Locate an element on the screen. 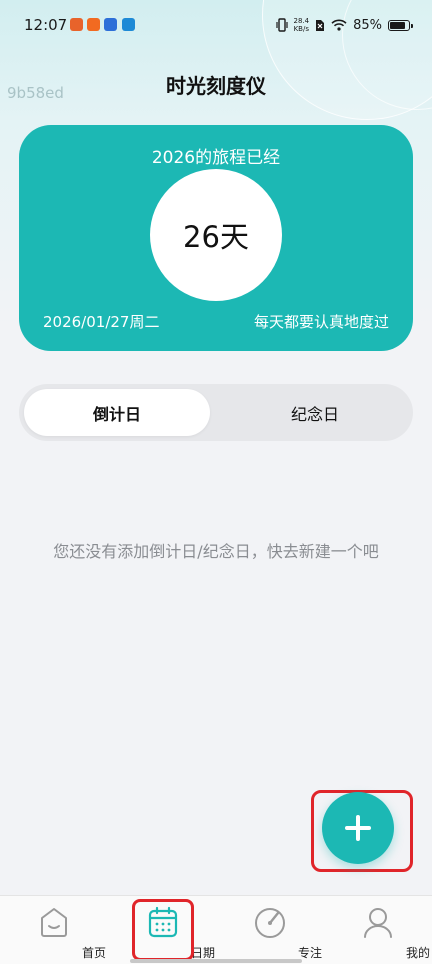 This screenshot has height=964, width=432. plus-icon is located at coordinates (358, 828).